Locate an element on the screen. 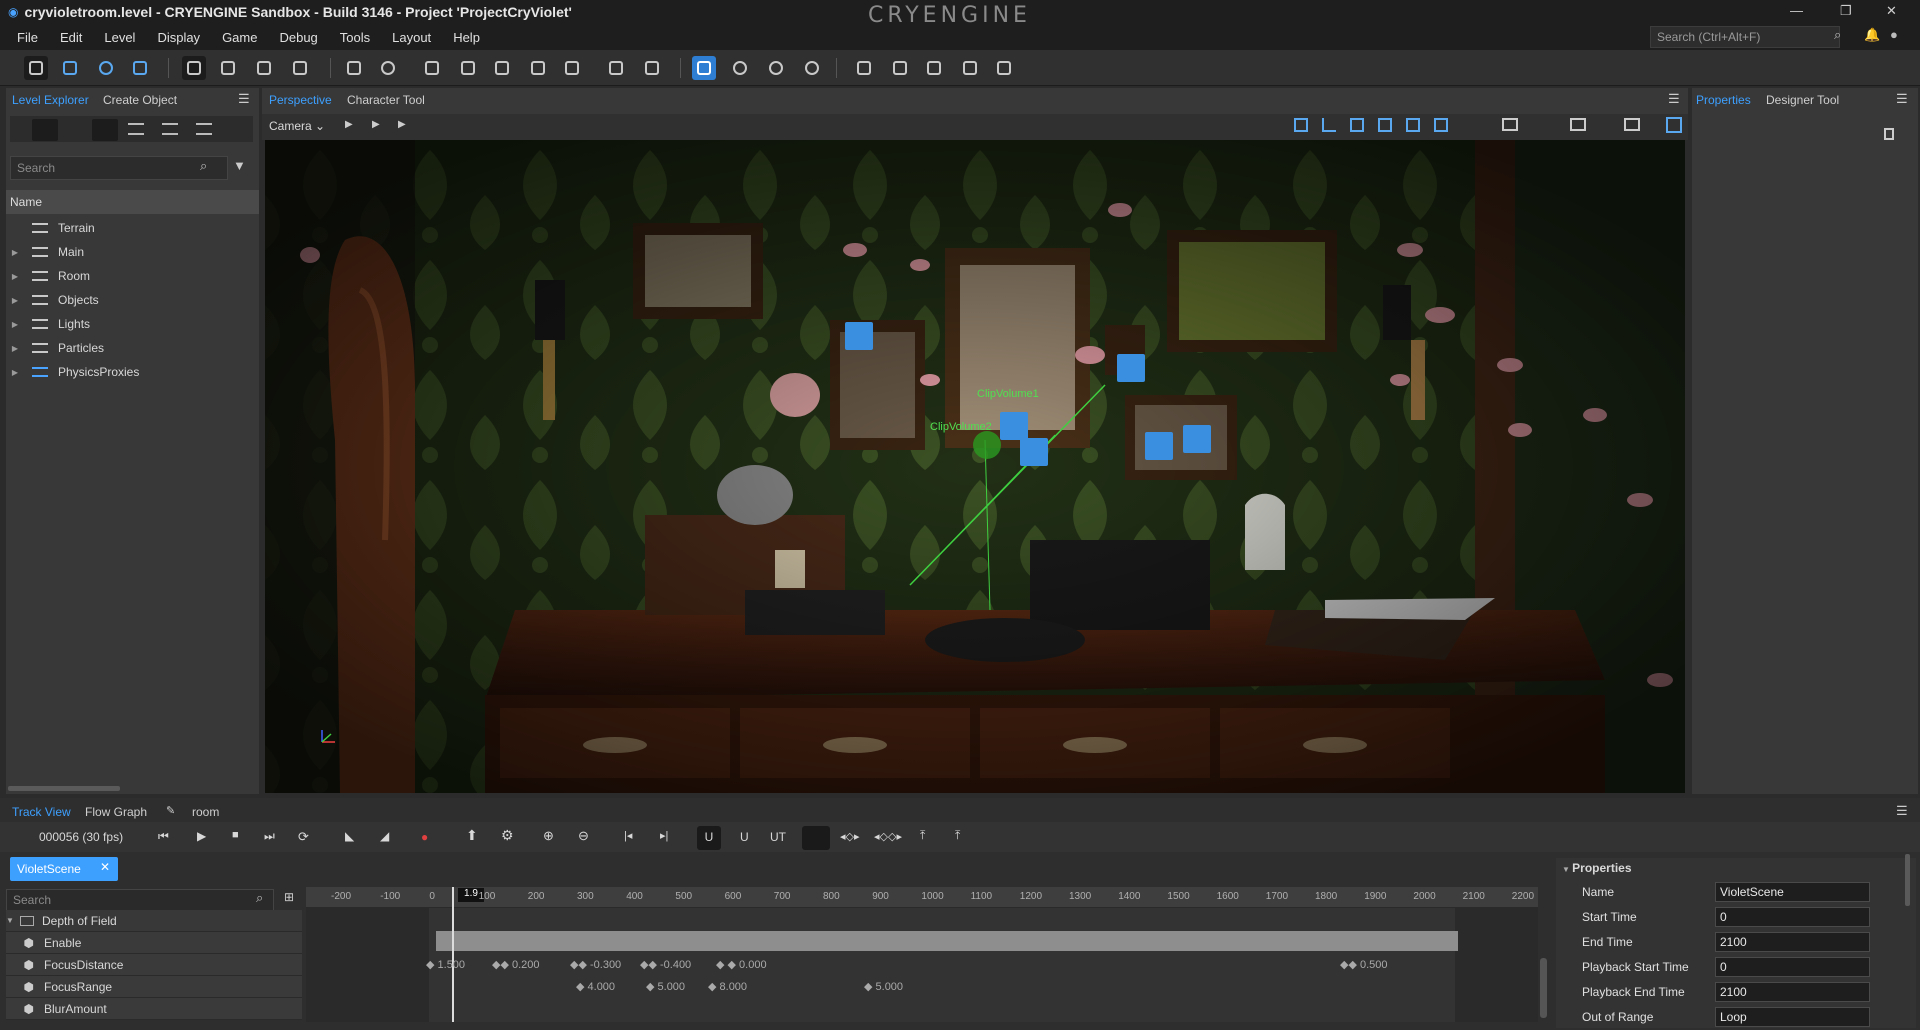 The width and height of the screenshot is (1920, 1030). step-fast-icon: ▶ is located at coordinates (402, 124).